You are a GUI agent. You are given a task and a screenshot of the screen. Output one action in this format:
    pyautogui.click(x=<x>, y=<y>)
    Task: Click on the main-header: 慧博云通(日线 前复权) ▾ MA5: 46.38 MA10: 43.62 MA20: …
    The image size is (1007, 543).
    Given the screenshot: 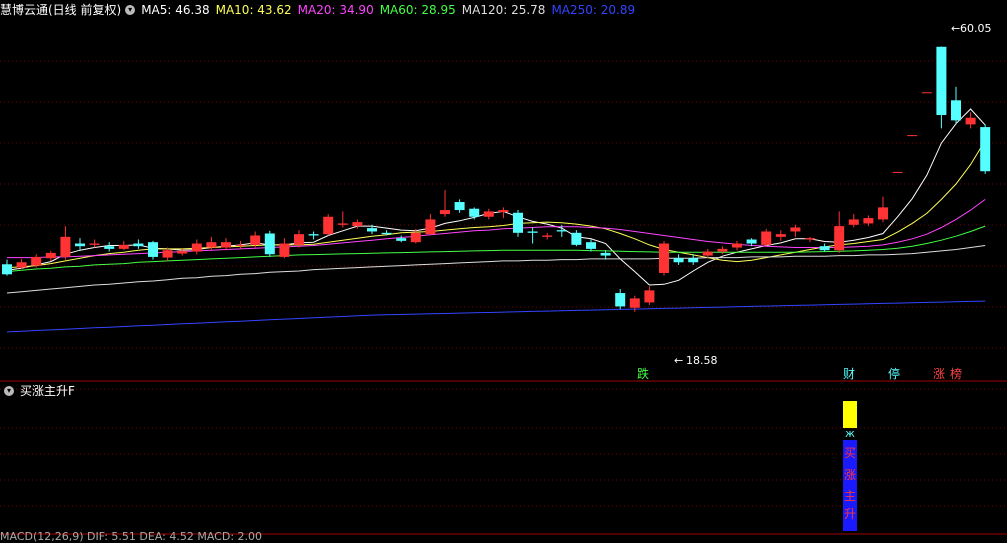 What is the action you would take?
    pyautogui.click(x=323, y=10)
    